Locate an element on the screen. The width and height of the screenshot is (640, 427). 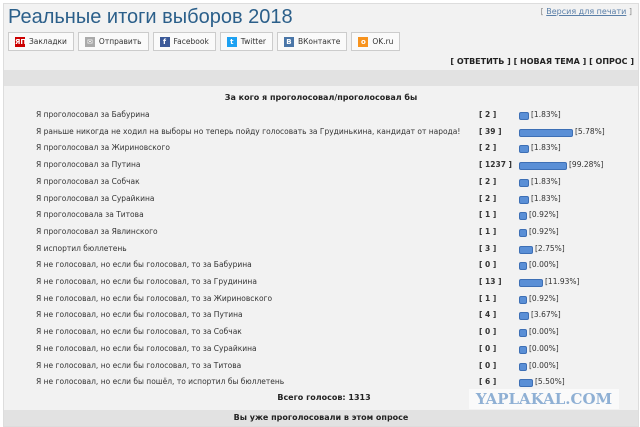
option-votes: [ 3 ] is located at coordinates (488, 248).